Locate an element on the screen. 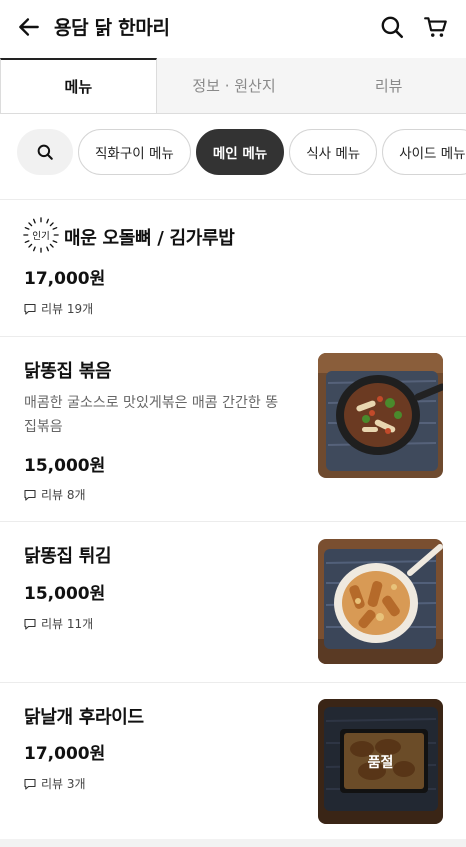  chip-main-menu: 메인 메뉴 is located at coordinates (240, 152).